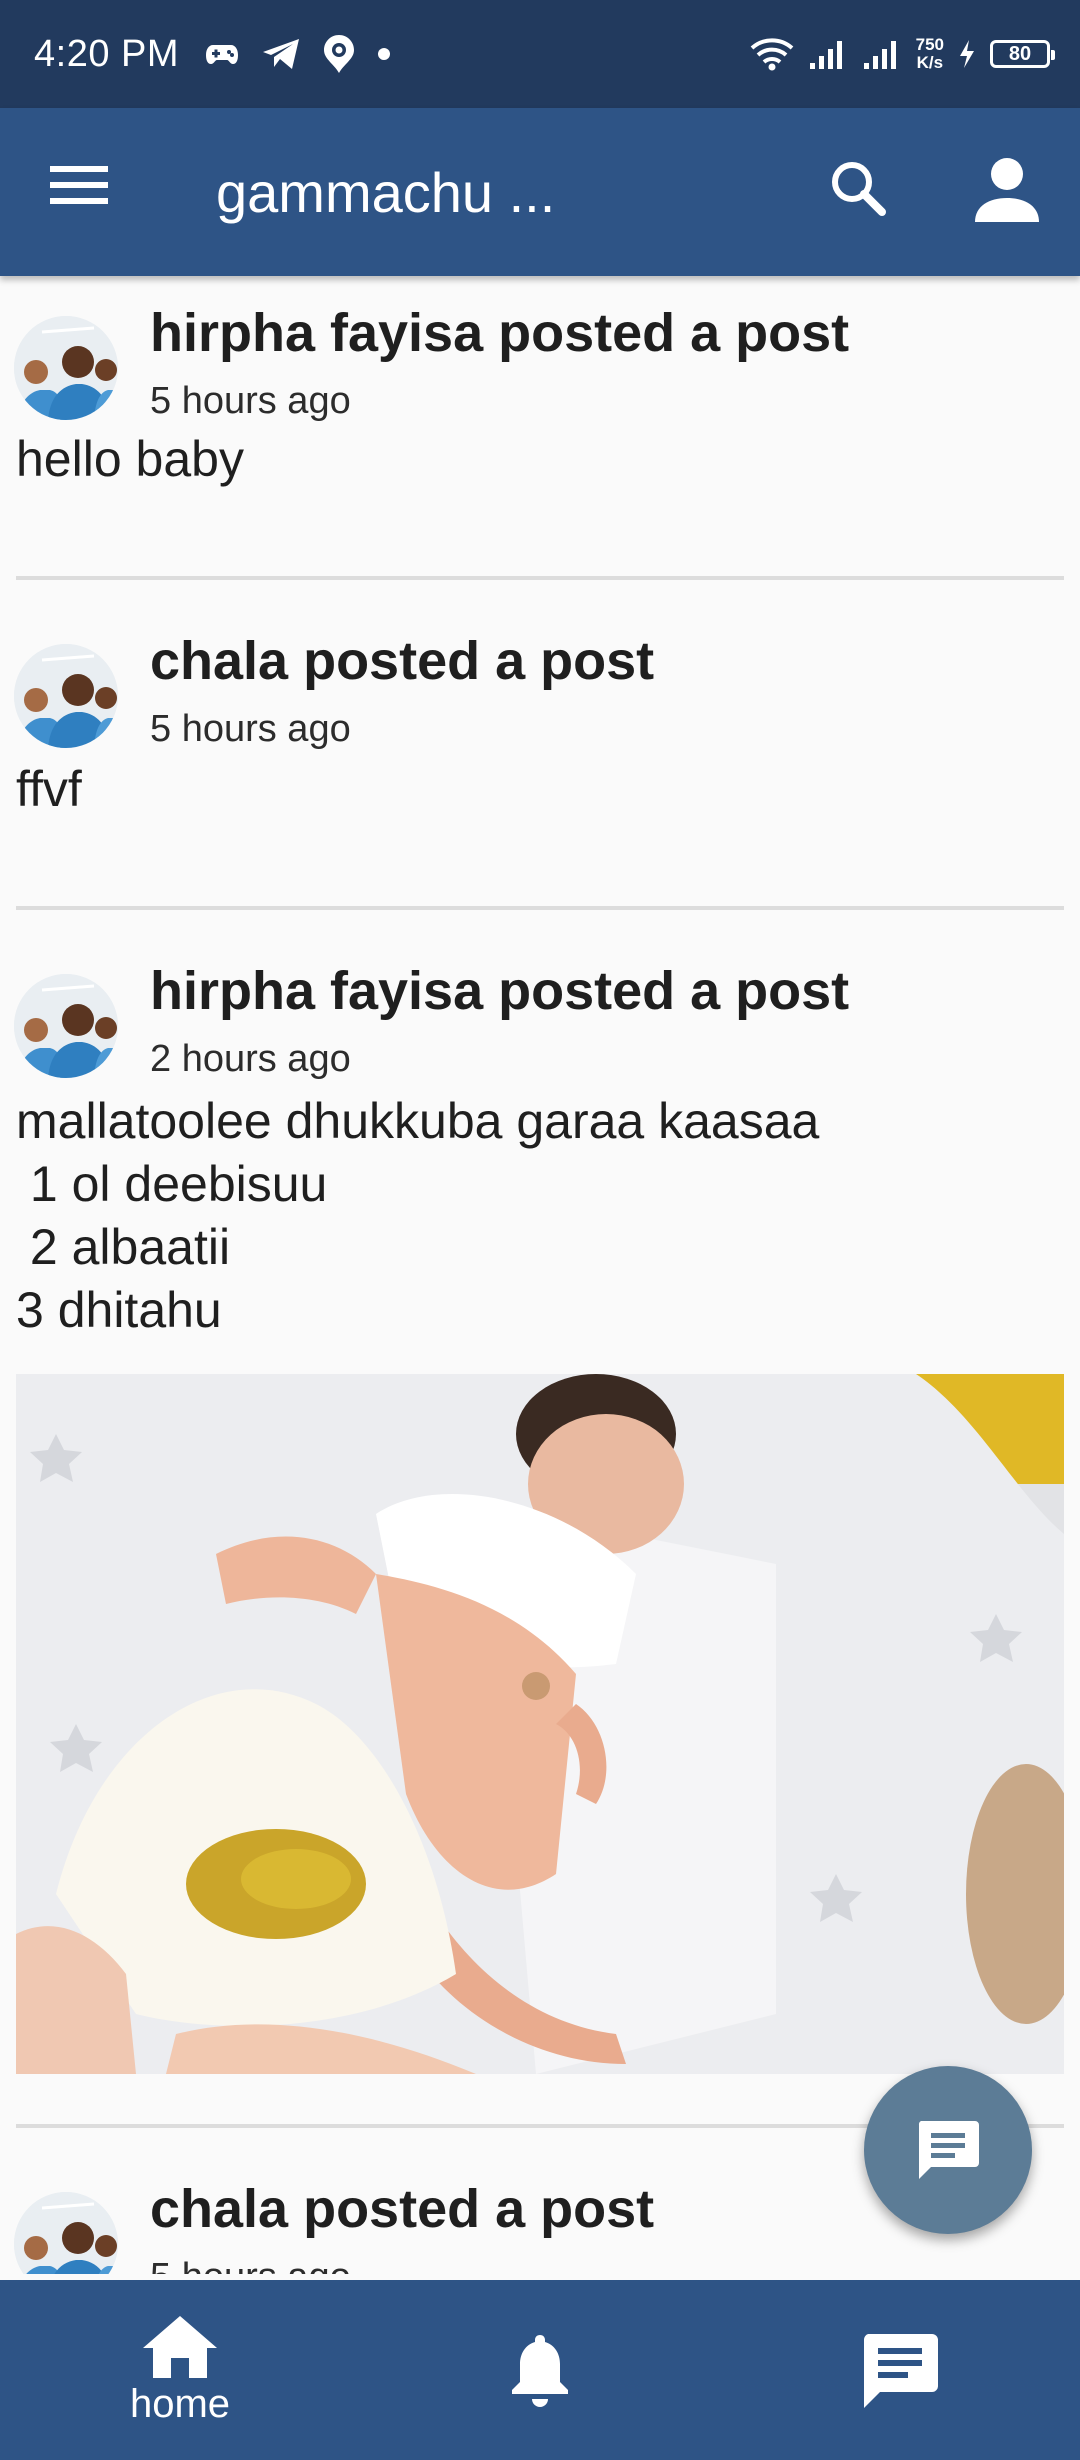 The width and height of the screenshot is (1080, 2460). Describe the element at coordinates (79, 185) in the screenshot. I see `menu-icon` at that location.